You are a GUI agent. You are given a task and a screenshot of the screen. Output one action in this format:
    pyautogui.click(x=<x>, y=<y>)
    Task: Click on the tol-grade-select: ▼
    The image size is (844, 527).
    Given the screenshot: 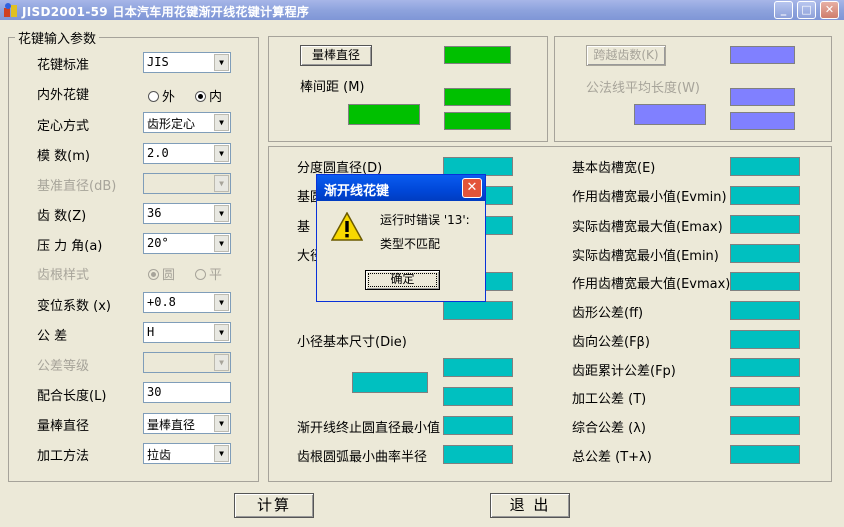 What is the action you would take?
    pyautogui.click(x=187, y=362)
    